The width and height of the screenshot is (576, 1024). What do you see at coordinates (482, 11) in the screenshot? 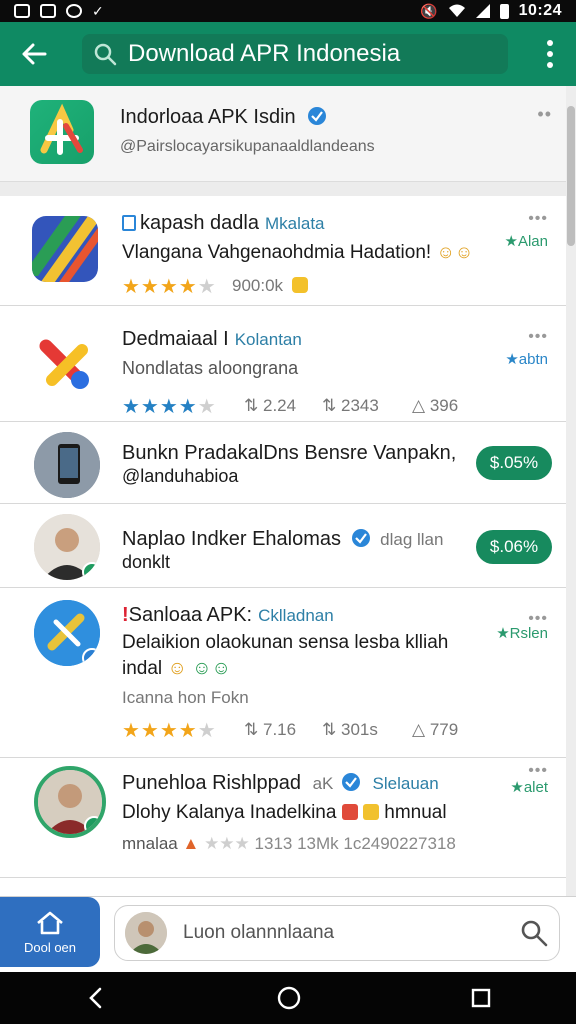
I see `signal-icon` at bounding box center [482, 11].